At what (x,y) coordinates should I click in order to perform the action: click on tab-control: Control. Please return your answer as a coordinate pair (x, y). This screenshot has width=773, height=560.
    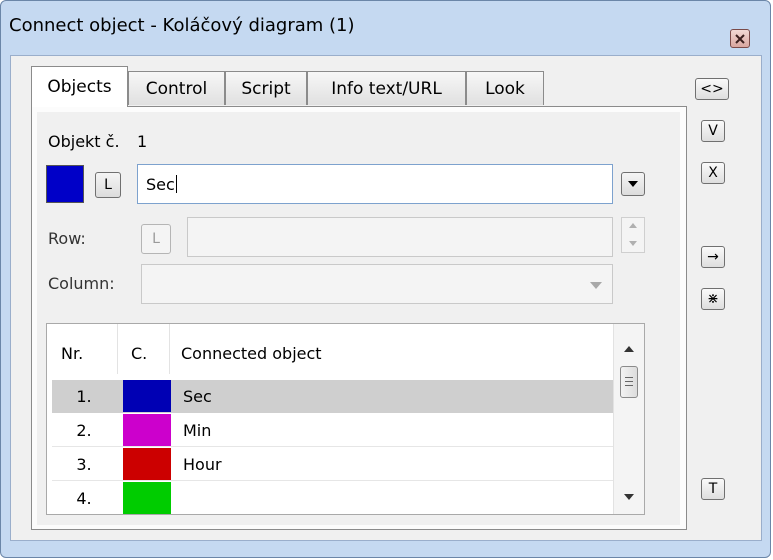
    Looking at the image, I should click on (176, 88).